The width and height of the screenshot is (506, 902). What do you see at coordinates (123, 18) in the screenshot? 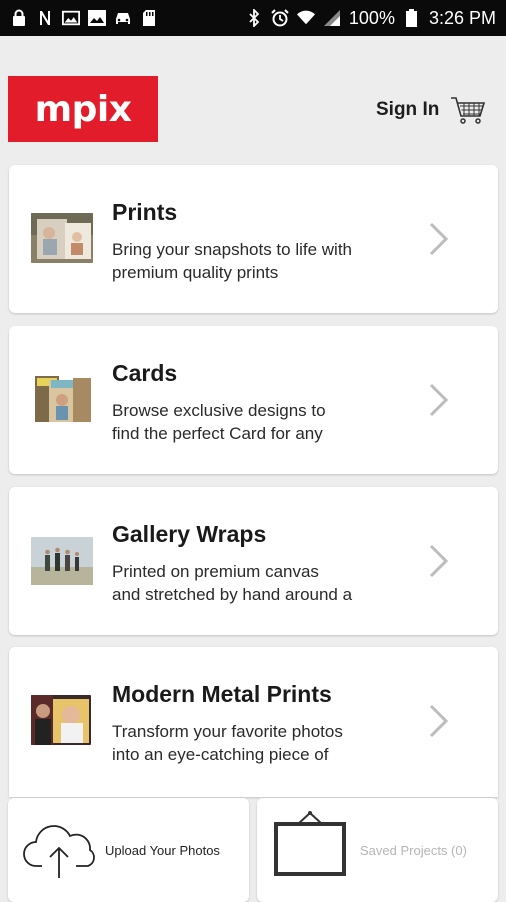
I see `car-icon` at bounding box center [123, 18].